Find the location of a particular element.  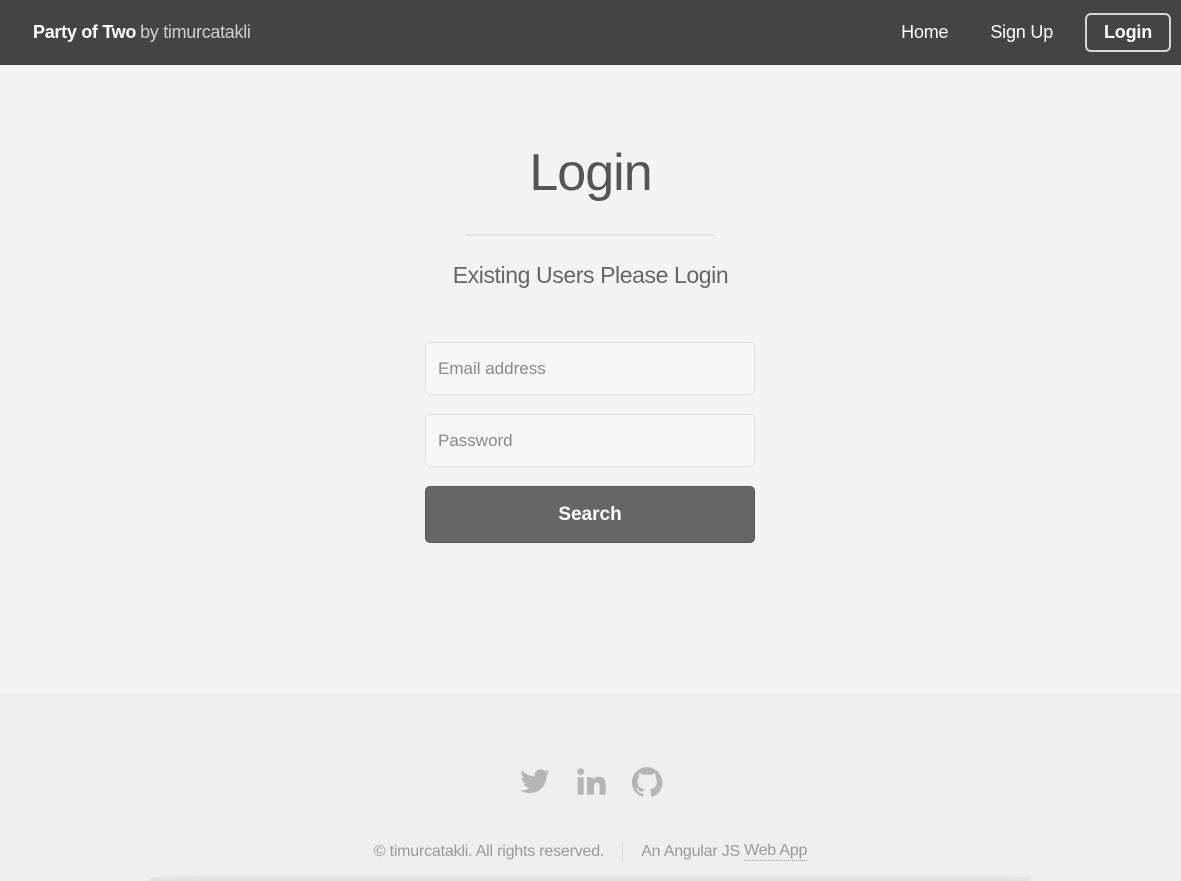

linkedin-icon is located at coordinates (591, 782).